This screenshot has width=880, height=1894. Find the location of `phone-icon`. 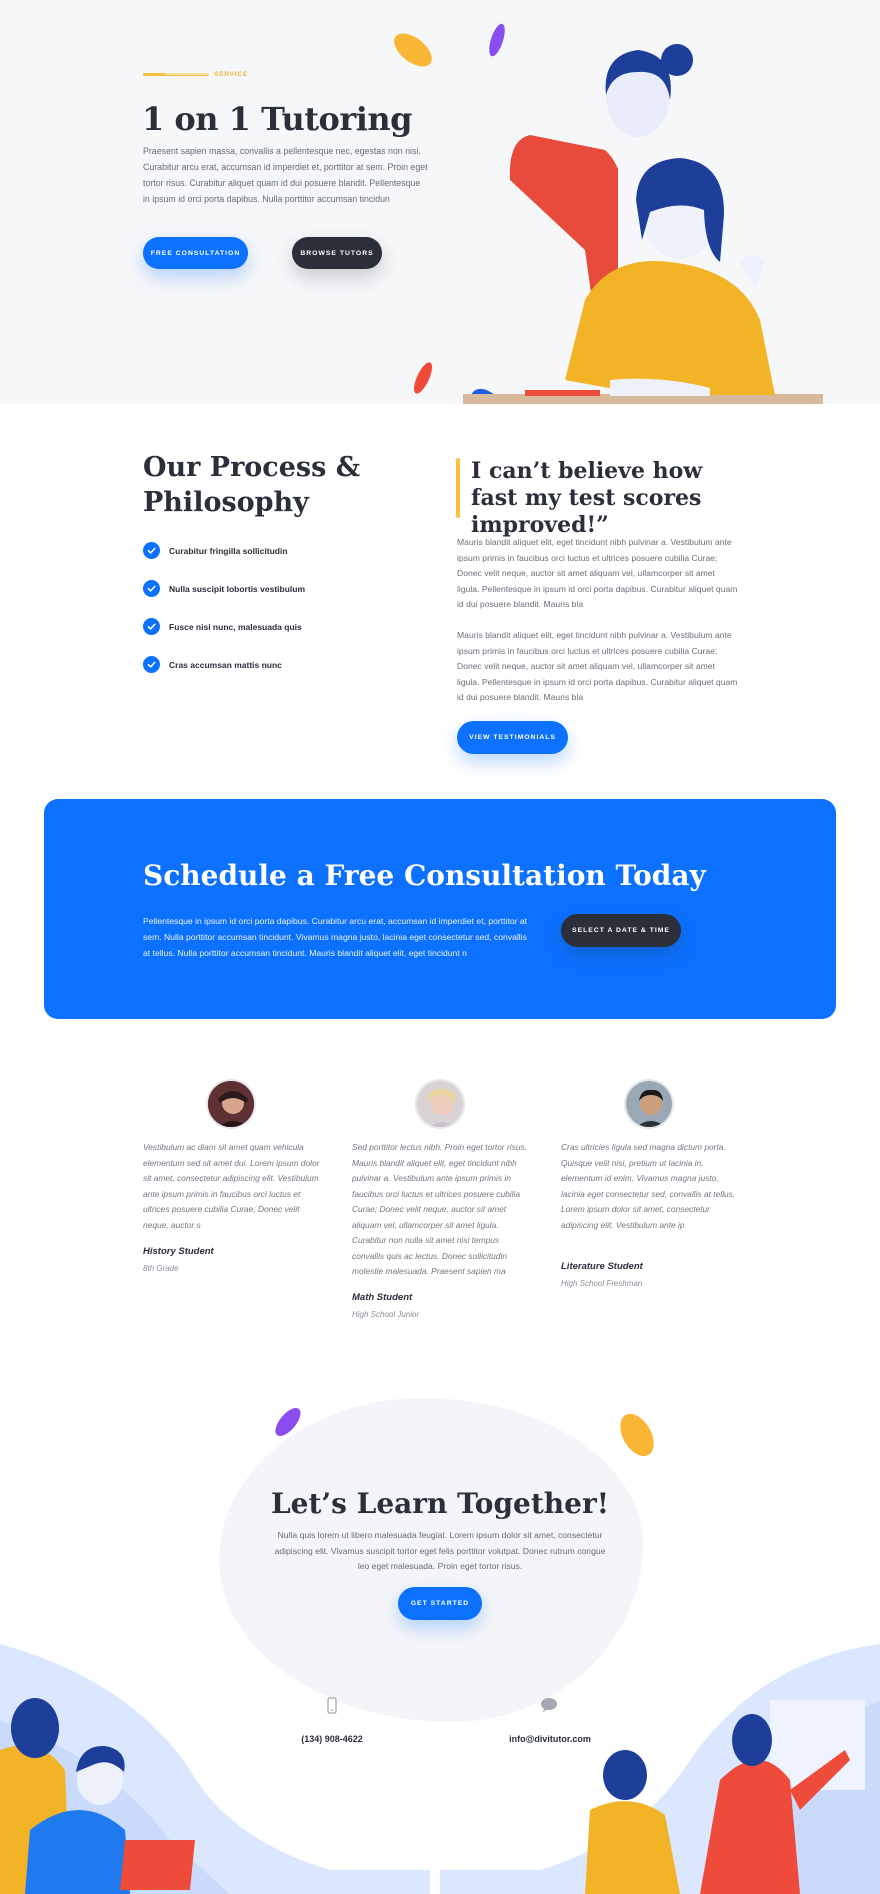

phone-icon is located at coordinates (332, 1708).